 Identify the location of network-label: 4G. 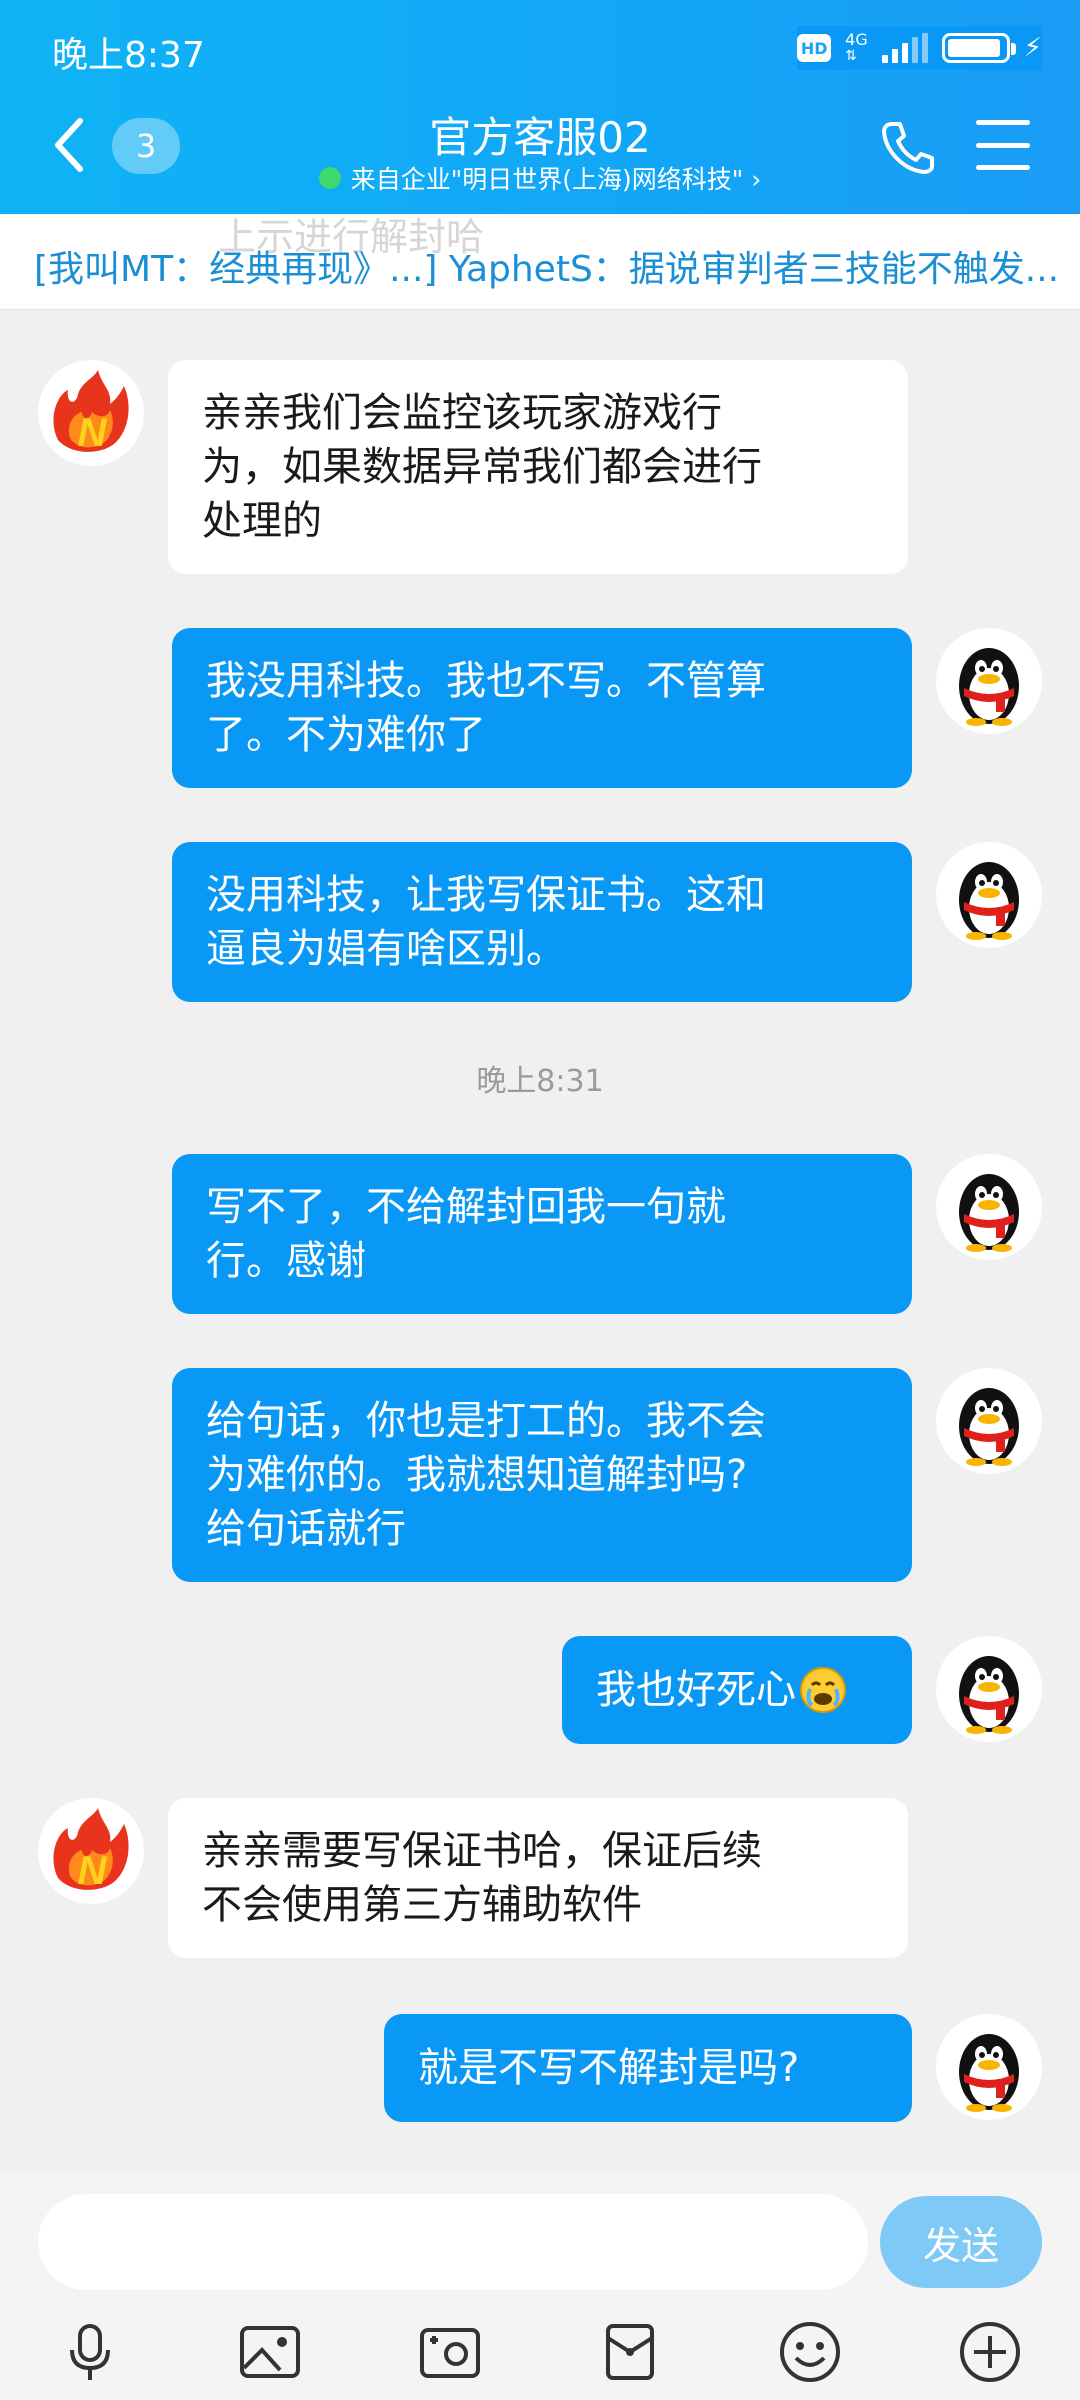
(856, 39).